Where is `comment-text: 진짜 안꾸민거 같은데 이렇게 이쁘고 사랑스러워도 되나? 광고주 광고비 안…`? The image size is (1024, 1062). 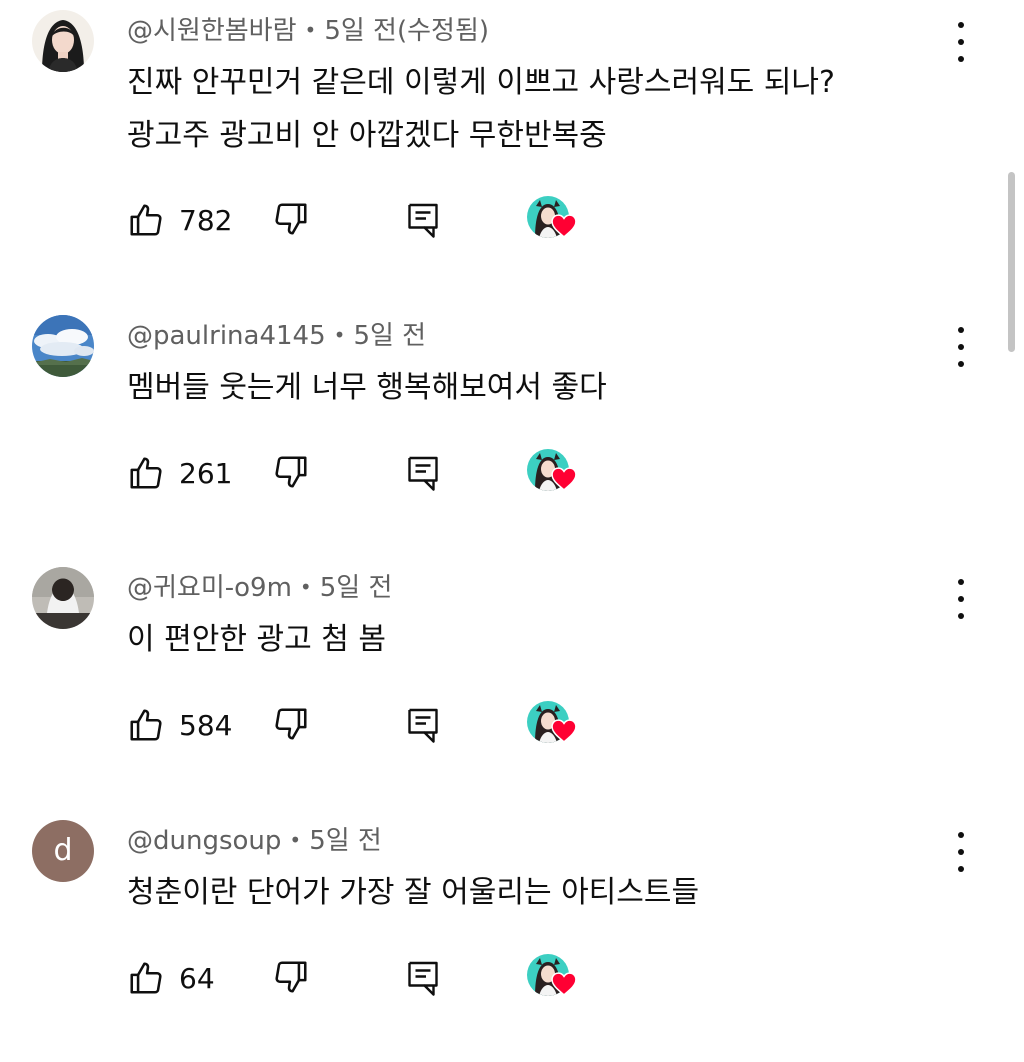
comment-text: 진짜 안꾸민거 같은데 이렇게 이쁘고 사랑스러워도 되나? 광고주 광고비 안… is located at coordinates (537, 109).